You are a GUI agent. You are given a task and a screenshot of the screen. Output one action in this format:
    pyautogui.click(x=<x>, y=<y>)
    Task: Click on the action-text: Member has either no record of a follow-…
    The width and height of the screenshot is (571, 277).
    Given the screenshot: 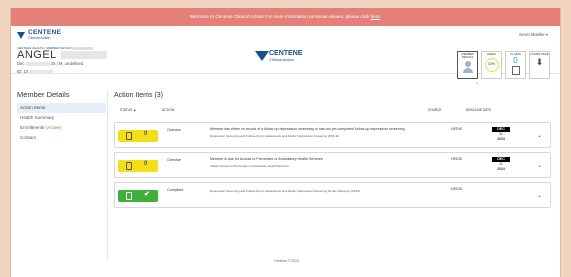 What is the action you would take?
    pyautogui.click(x=307, y=129)
    